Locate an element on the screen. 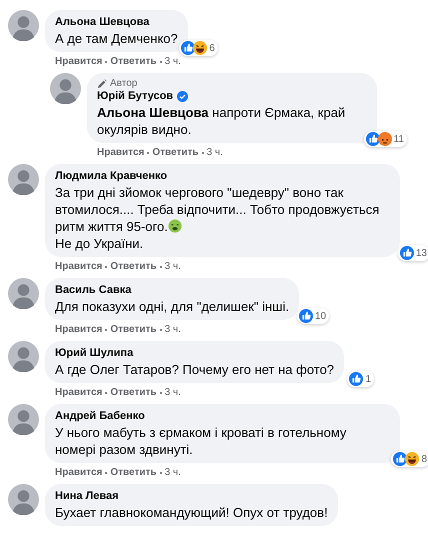  author-name: Альона Шевцова is located at coordinates (102, 22).